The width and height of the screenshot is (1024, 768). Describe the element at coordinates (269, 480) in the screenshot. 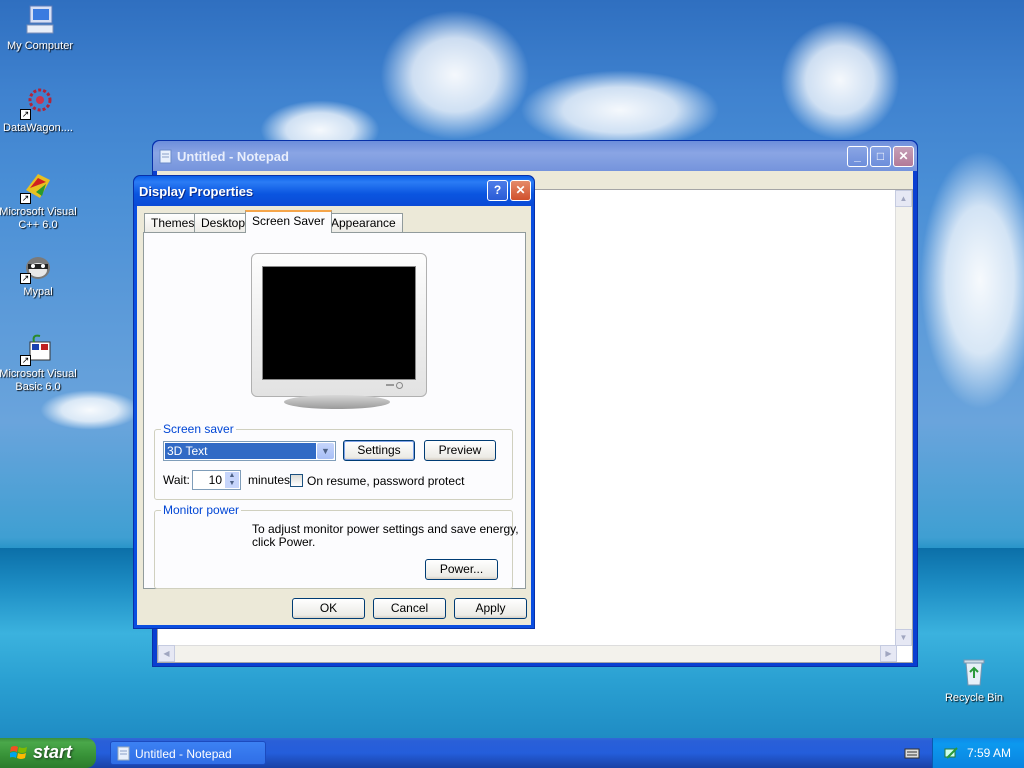

I see `minutes-label: minutes` at that location.